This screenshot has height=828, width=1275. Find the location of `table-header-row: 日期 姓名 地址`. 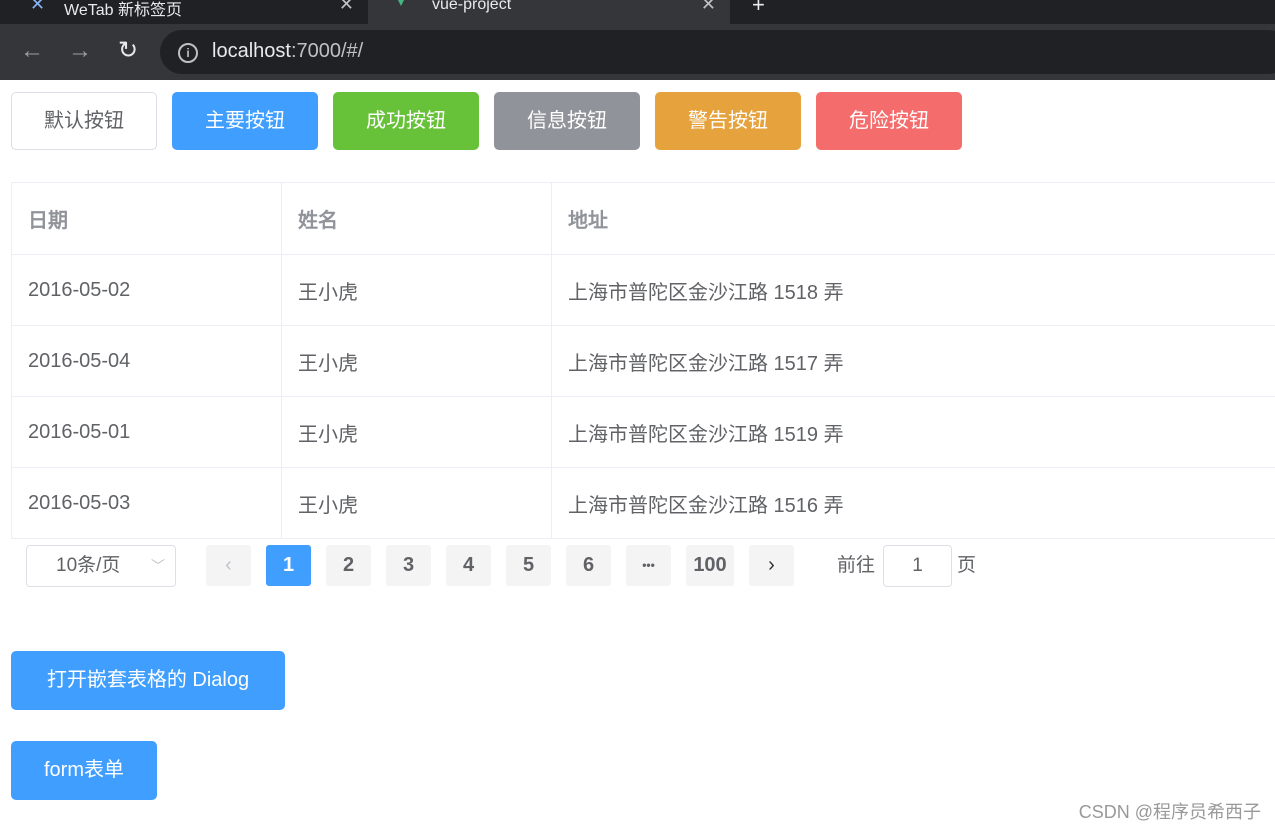

table-header-row: 日期 姓名 地址 is located at coordinates (643, 219).